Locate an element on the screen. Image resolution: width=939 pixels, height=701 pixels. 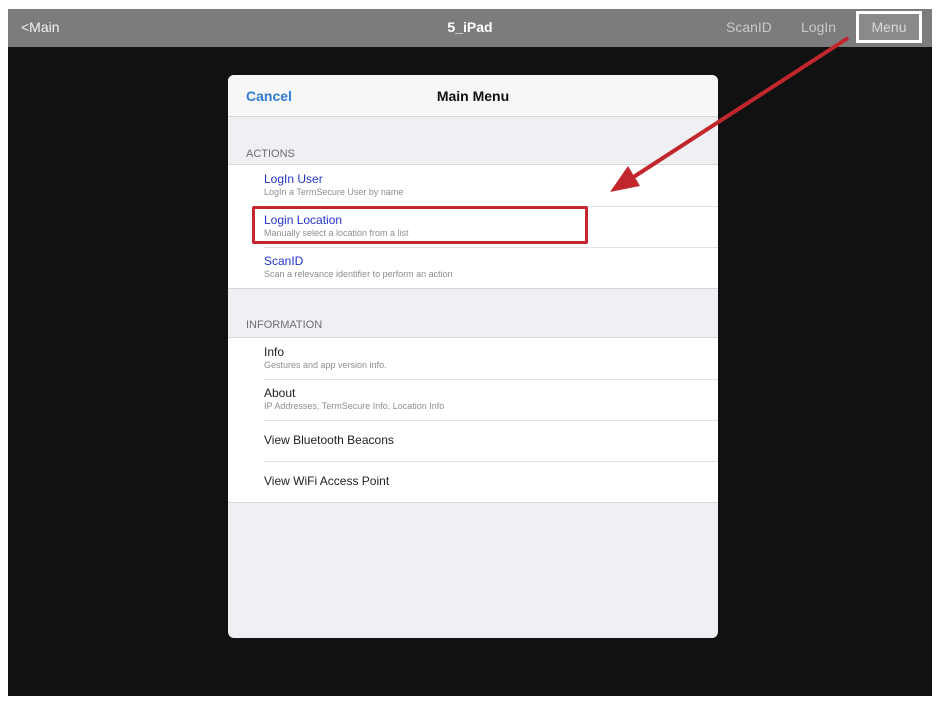
actions-section-header: ACTIONS is located at coordinates (270, 154).